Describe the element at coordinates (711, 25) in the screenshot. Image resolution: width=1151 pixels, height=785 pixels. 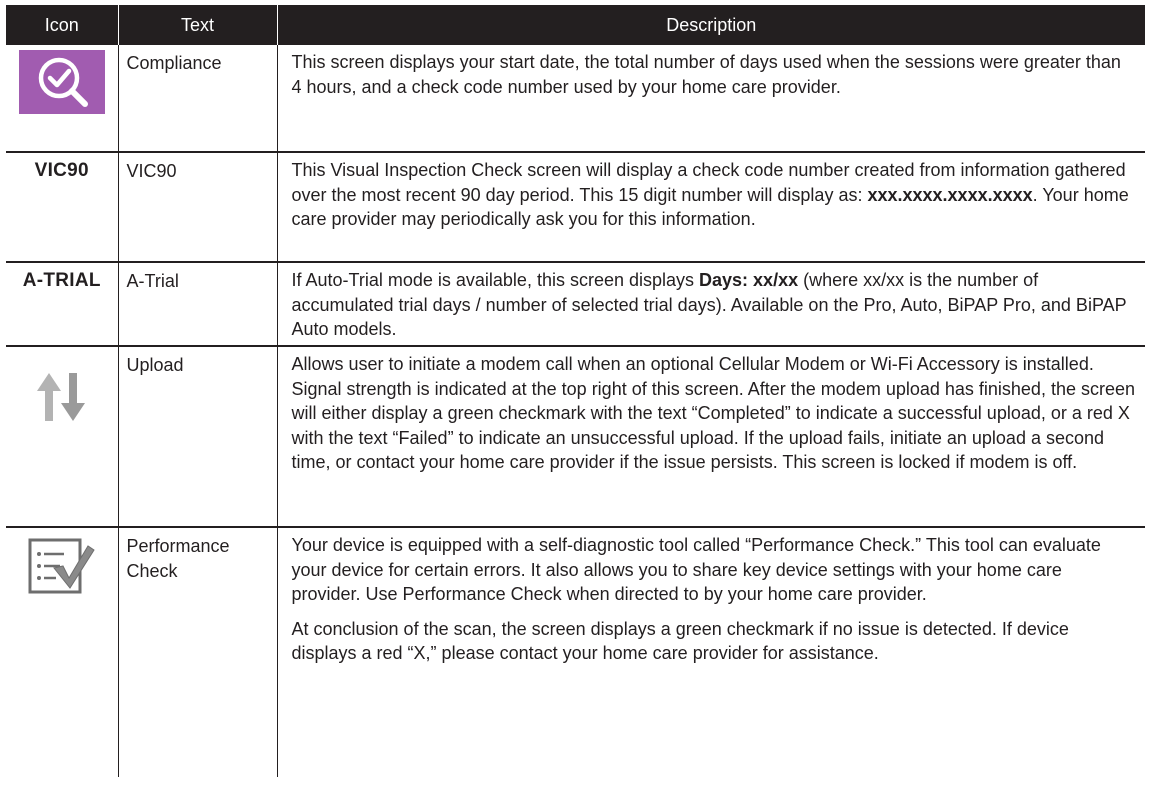
I see `column-header-description: Description` at that location.